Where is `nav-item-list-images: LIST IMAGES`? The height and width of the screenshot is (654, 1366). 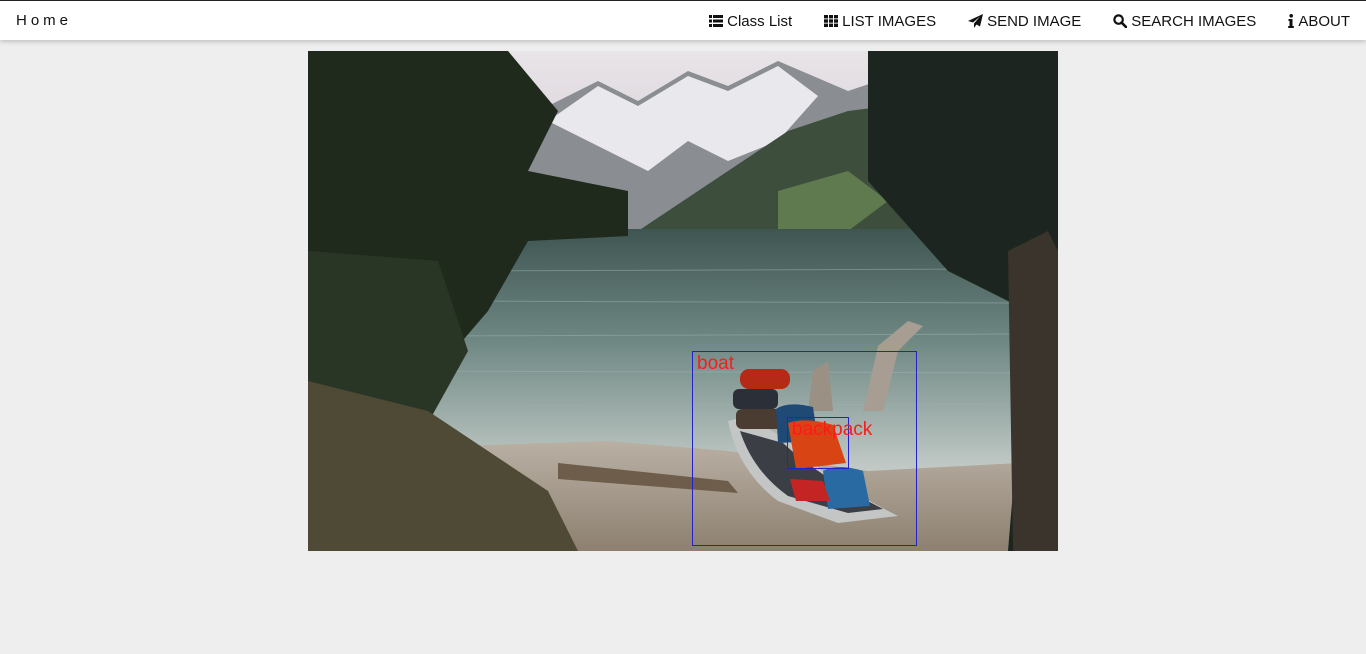
nav-item-list-images: LIST IMAGES is located at coordinates (880, 21).